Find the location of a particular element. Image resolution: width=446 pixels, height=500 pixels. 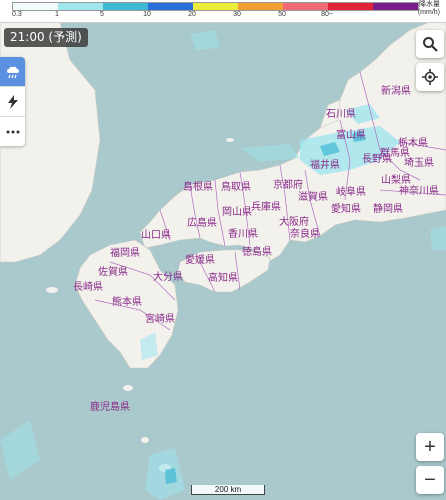

lightning-icon is located at coordinates (12, 101).